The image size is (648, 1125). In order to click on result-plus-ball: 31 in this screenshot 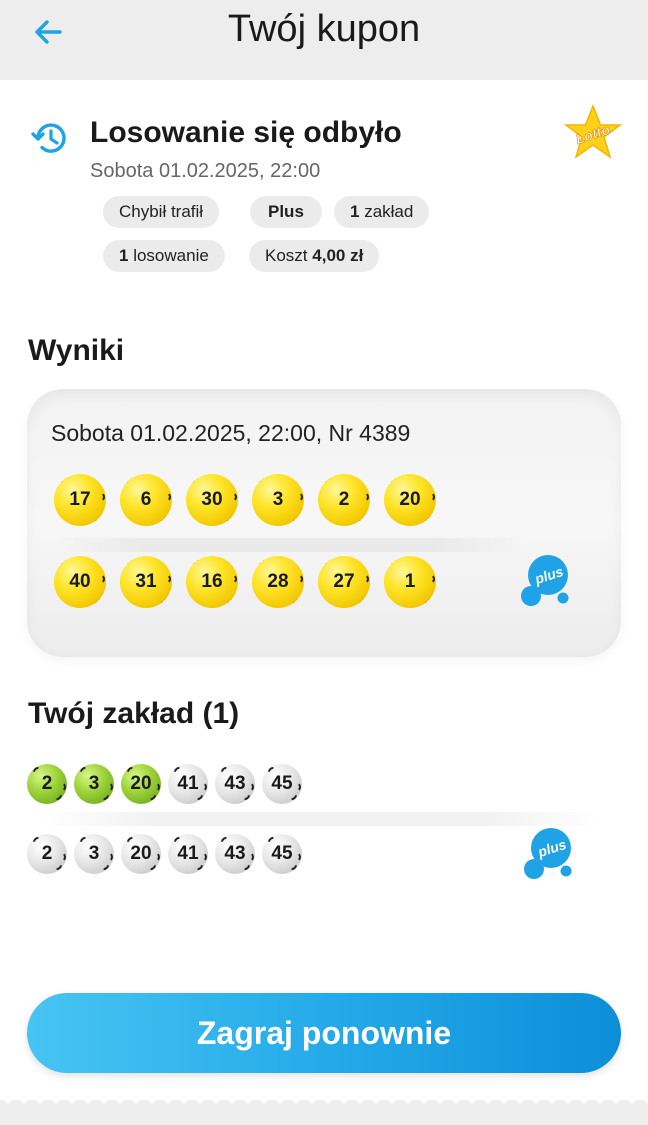, I will do `click(146, 582)`.